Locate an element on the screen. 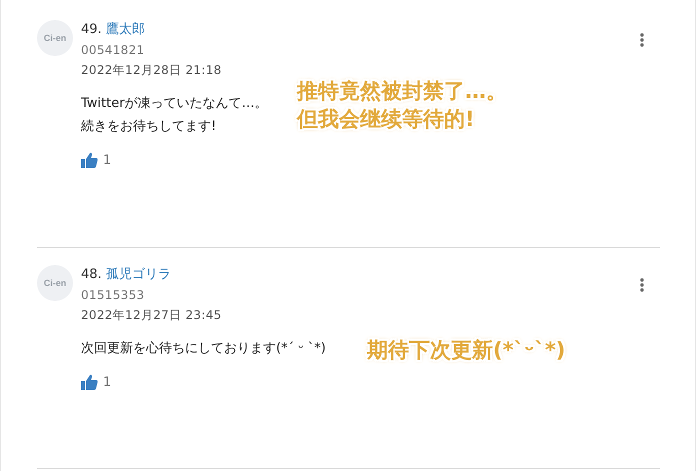 This screenshot has height=471, width=696. comment-date: 2022年12月28日 21:18 is located at coordinates (152, 70).